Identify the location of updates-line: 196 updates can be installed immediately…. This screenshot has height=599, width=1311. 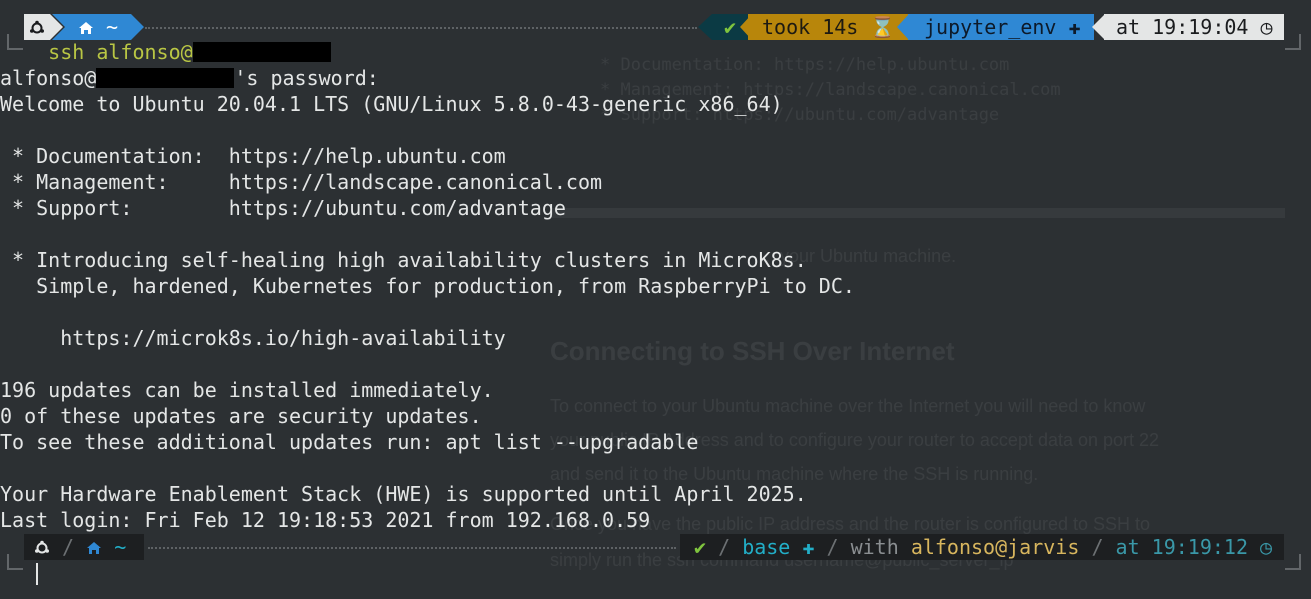
(247, 390).